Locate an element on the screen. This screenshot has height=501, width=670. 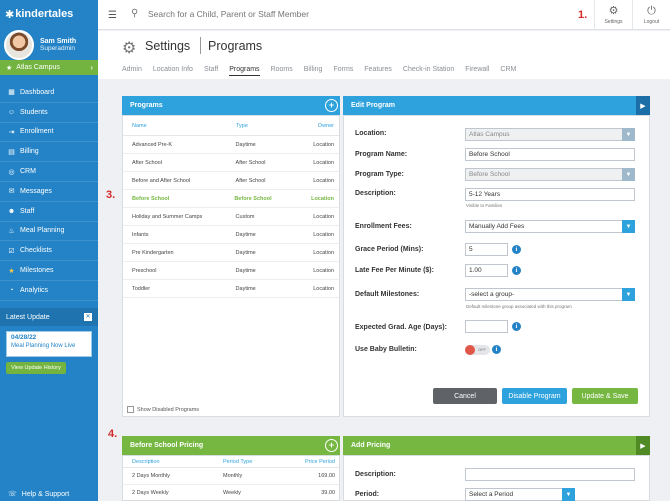
sidebar-item-label: Milestones is located at coordinates (37, 271).